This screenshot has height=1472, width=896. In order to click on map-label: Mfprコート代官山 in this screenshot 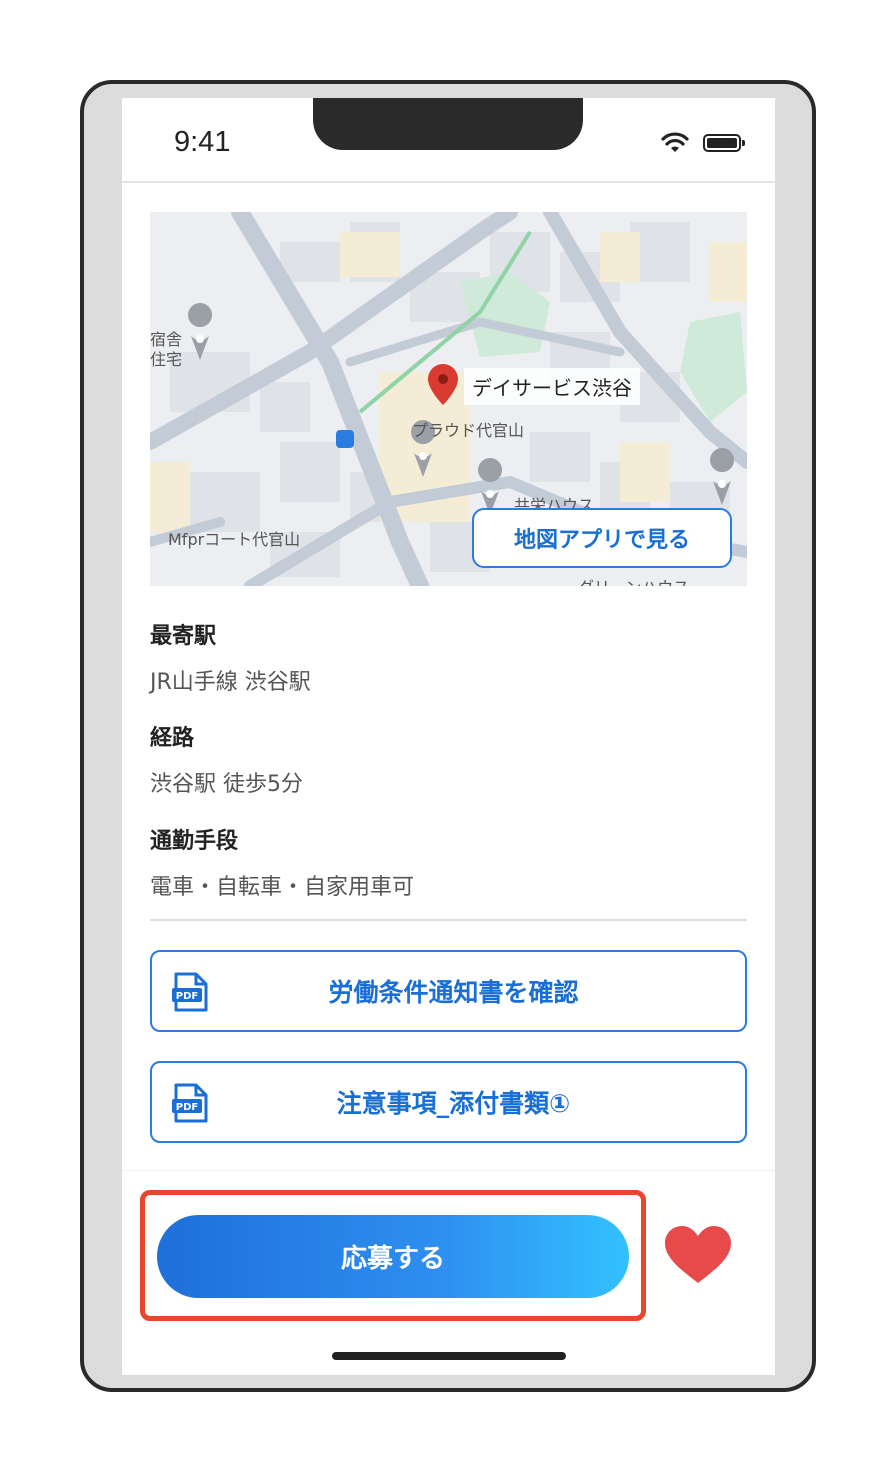, I will do `click(234, 539)`.